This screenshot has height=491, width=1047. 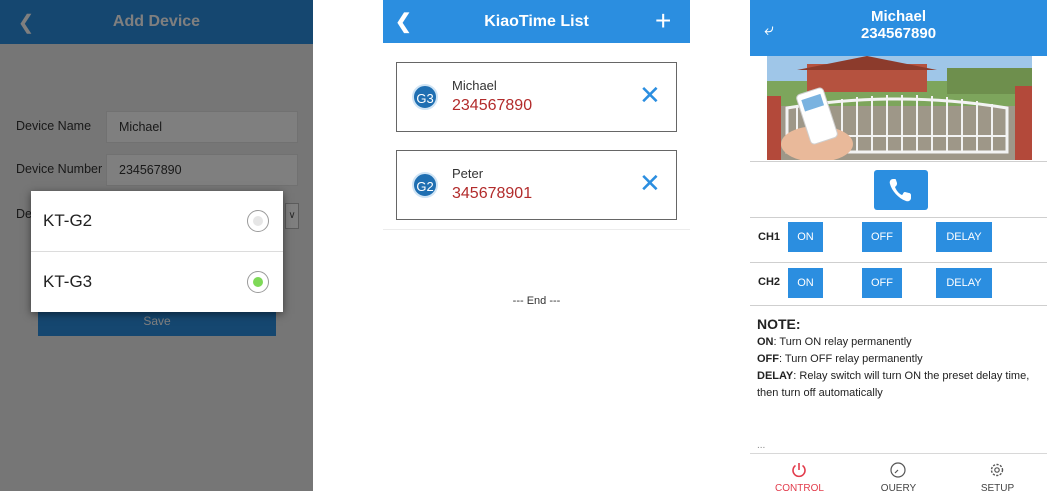 I want to click on device-name: Peter, so click(x=468, y=173).